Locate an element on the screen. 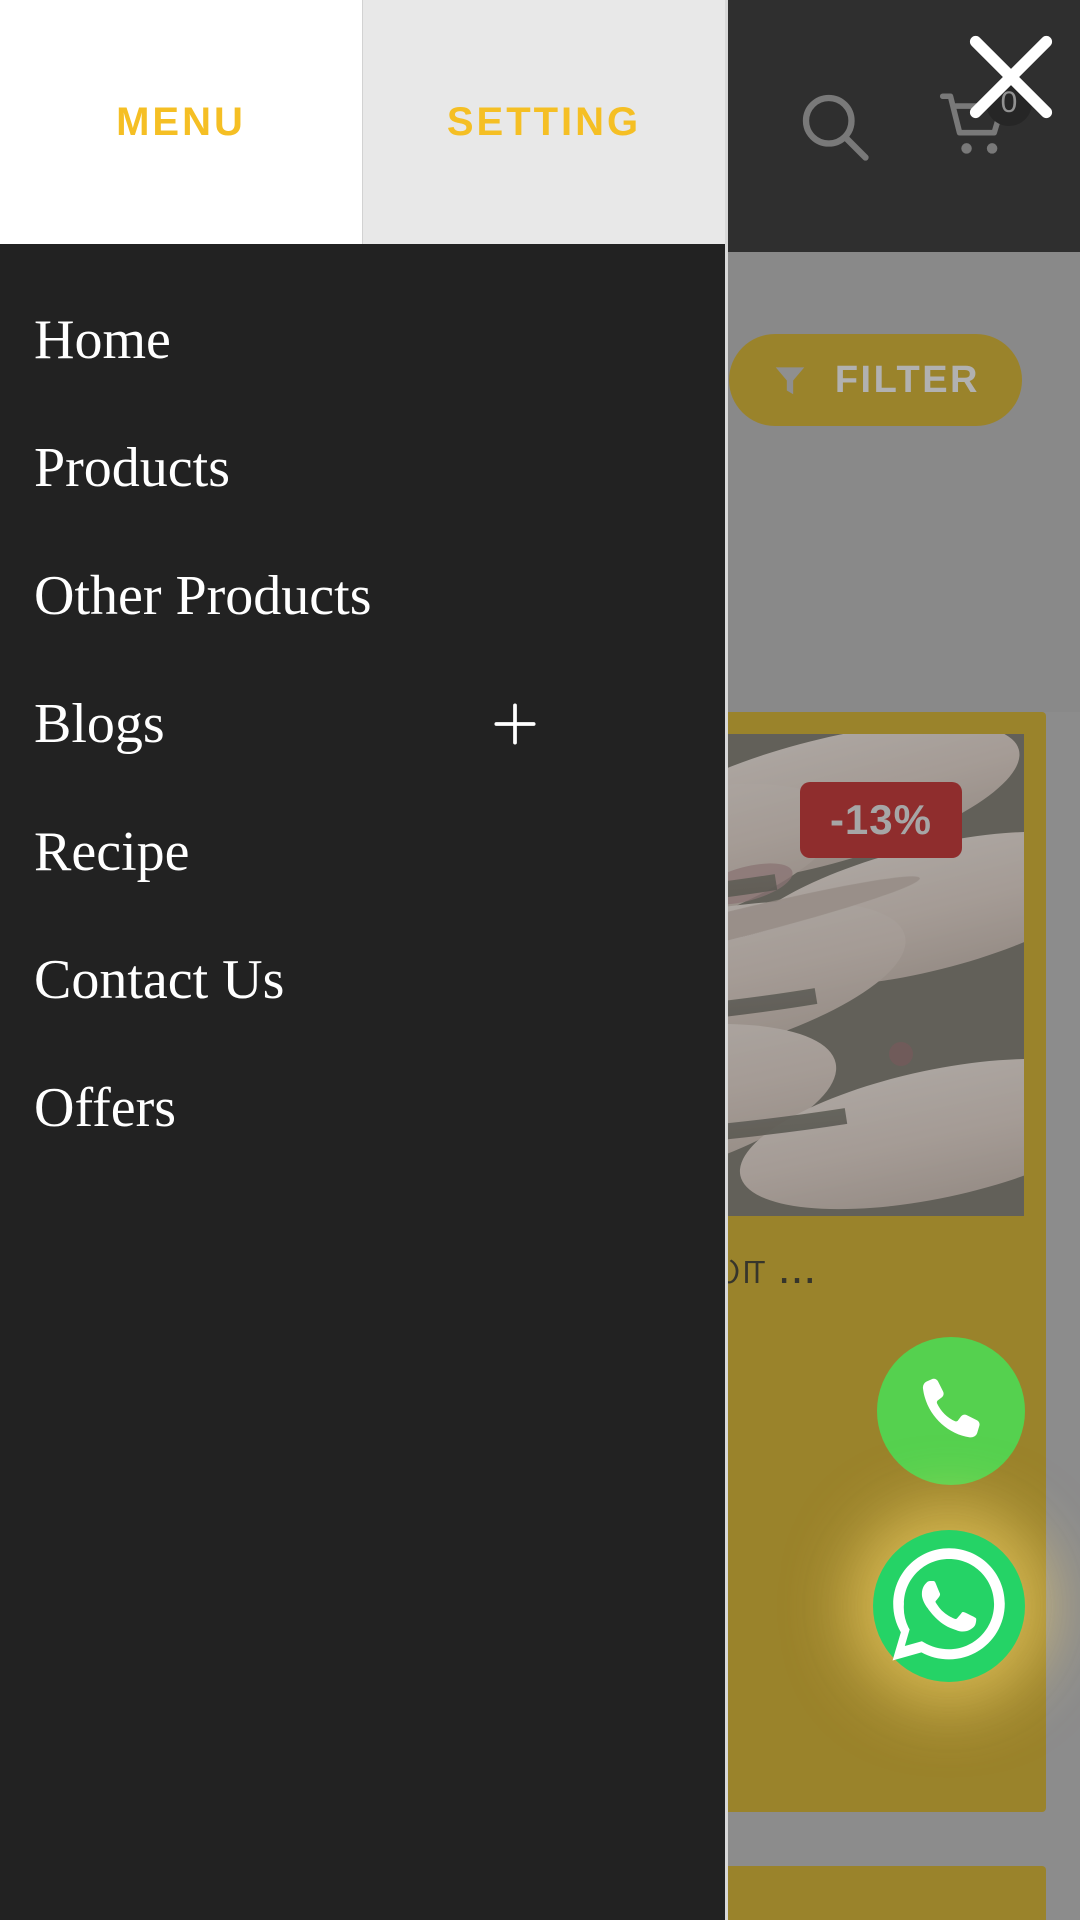 The image size is (1080, 1920). sidebar-item-offers: Offers is located at coordinates (362, 1108).